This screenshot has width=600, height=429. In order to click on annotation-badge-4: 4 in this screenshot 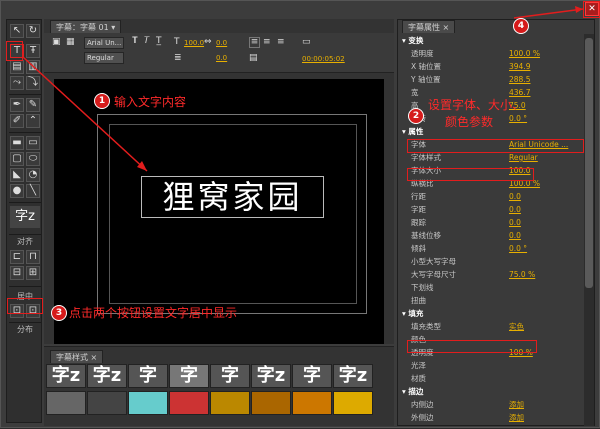, I will do `click(521, 26)`.